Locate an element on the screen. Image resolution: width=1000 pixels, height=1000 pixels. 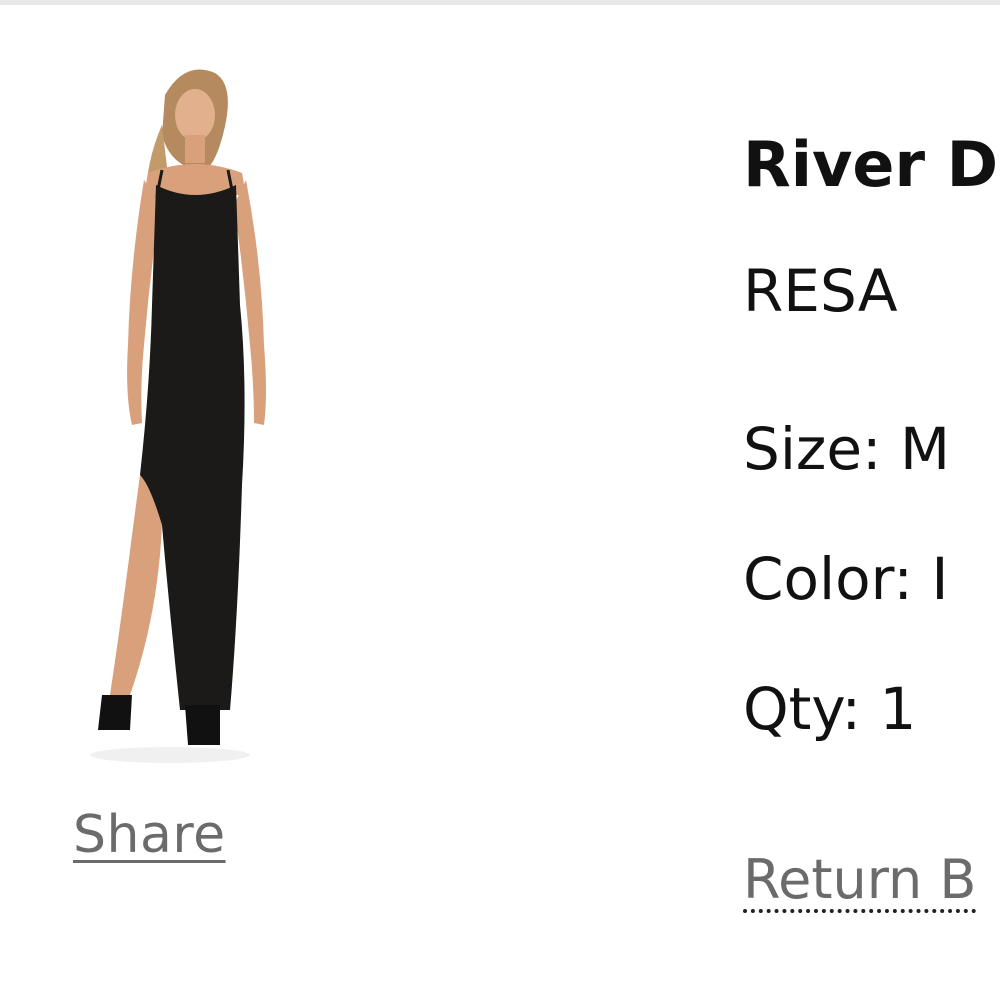
color-text: Color: I is located at coordinates (846, 579).